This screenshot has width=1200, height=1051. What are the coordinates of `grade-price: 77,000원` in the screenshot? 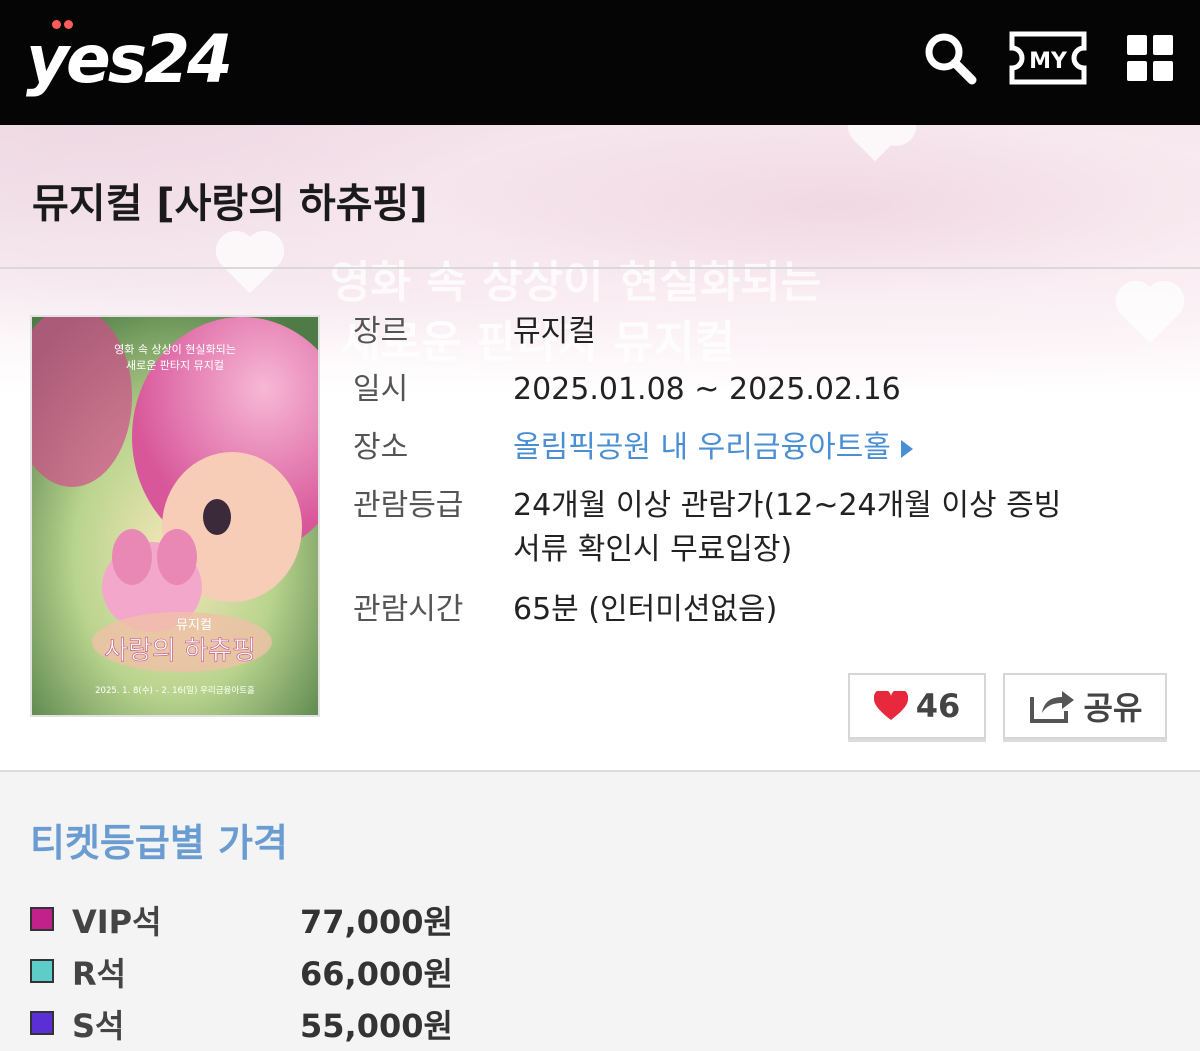 It's located at (376, 922).